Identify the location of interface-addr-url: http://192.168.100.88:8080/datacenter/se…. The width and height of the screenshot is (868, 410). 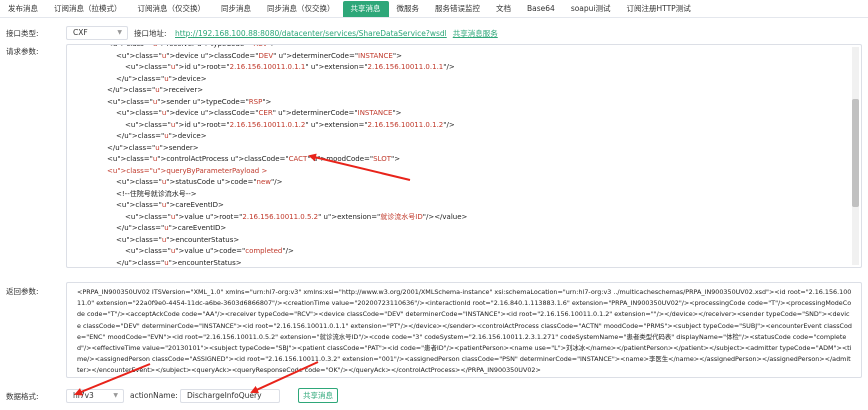
(311, 33).